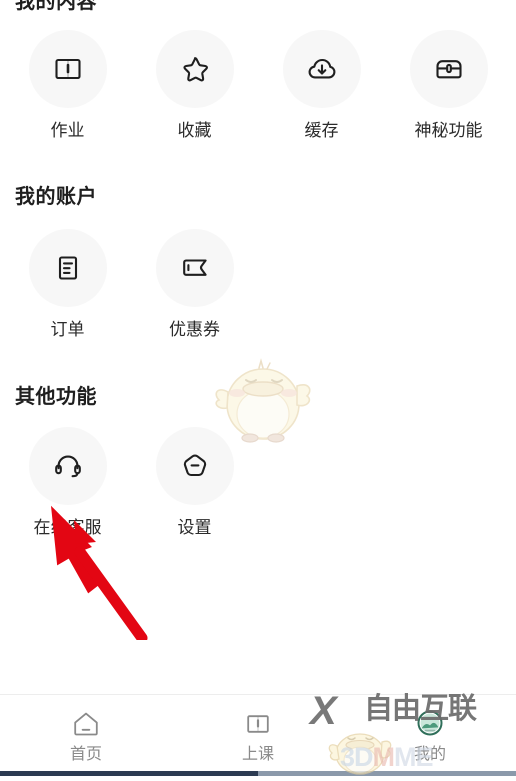 Image resolution: width=516 pixels, height=781 pixels. Describe the element at coordinates (321, 130) in the screenshot. I see `grid-label-cache: 缓存` at that location.